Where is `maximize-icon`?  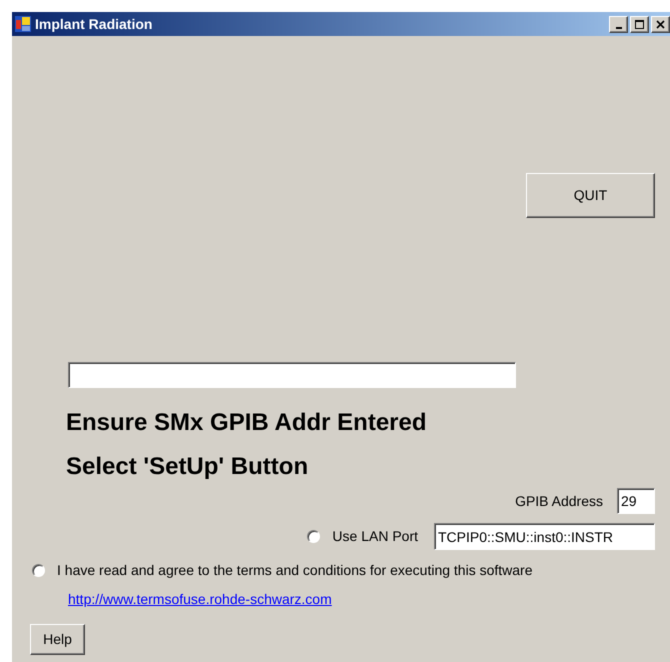 maximize-icon is located at coordinates (639, 24).